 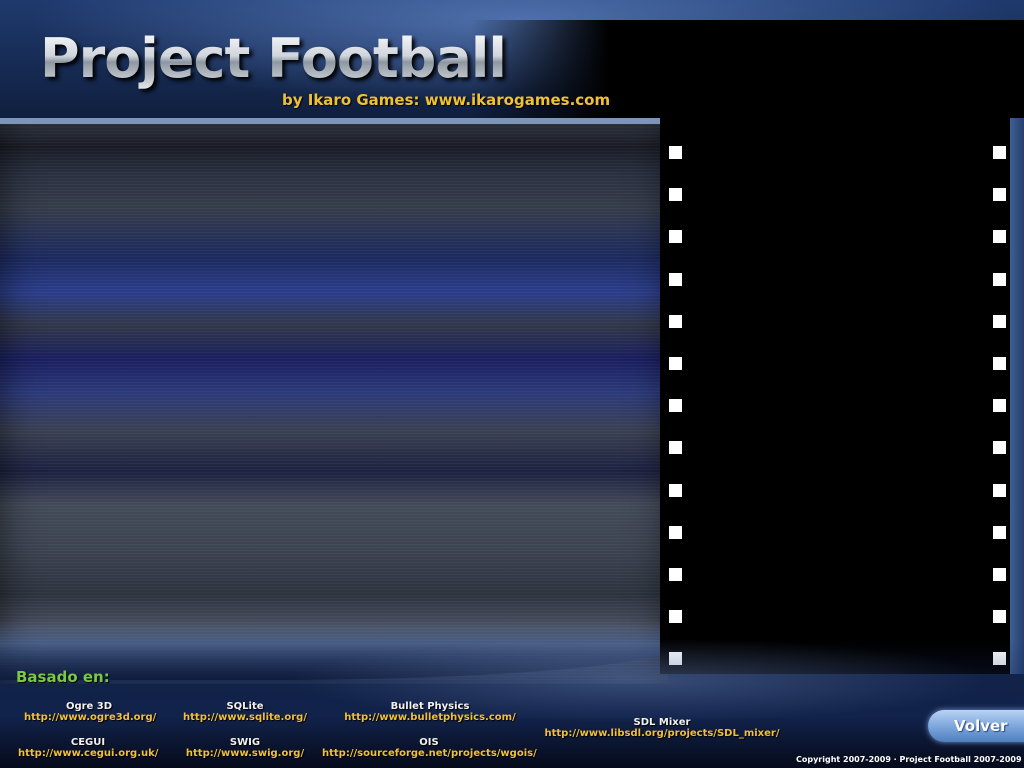 I want to click on credit-cegui: CEGUI http://www.cegui.org.uk/, so click(x=88, y=748).